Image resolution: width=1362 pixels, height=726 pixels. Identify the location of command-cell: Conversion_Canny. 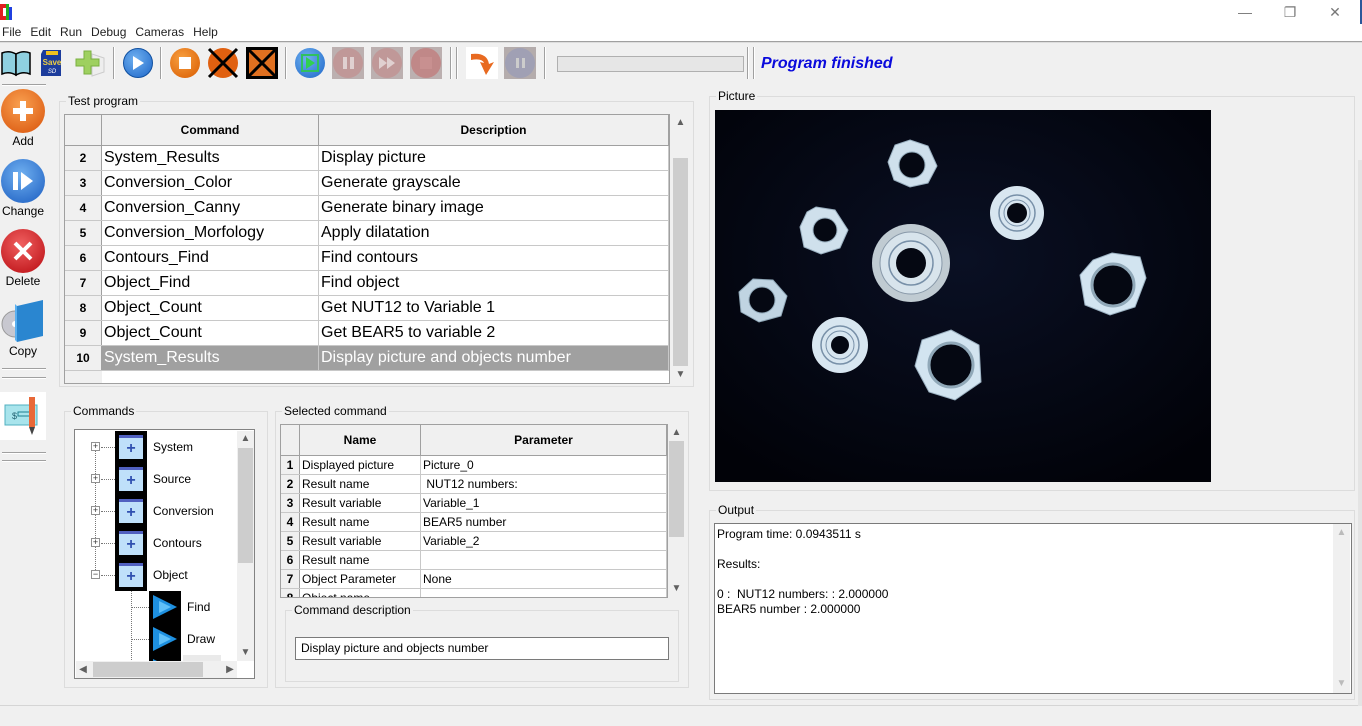
(210, 208).